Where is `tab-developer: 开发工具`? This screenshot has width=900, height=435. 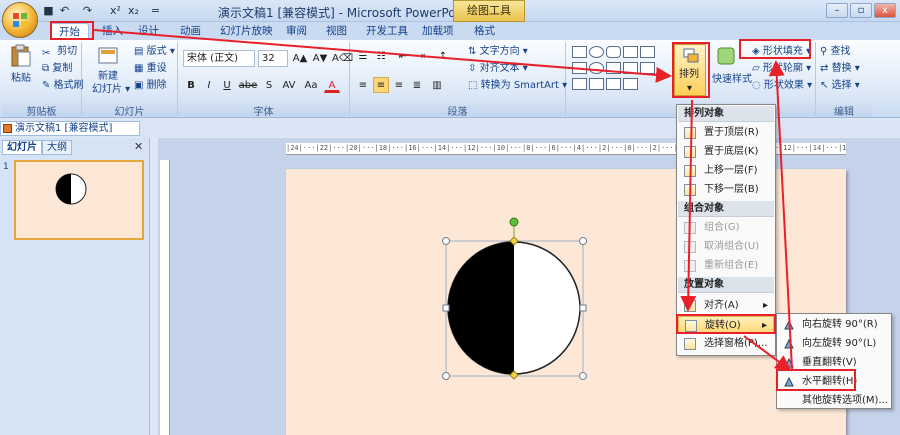
tab-developer: 开发工具 is located at coordinates (387, 31).